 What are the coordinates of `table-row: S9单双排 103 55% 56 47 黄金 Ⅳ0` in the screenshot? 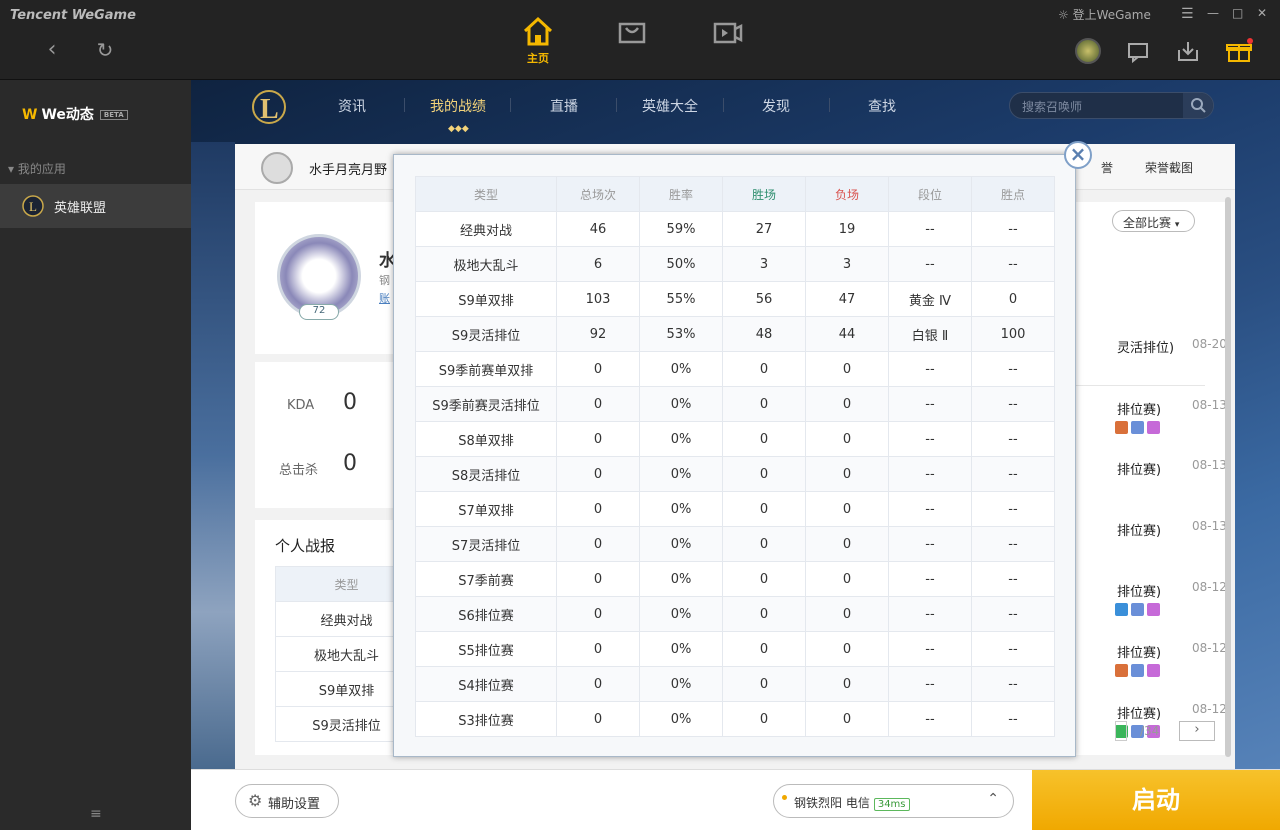 It's located at (735, 299).